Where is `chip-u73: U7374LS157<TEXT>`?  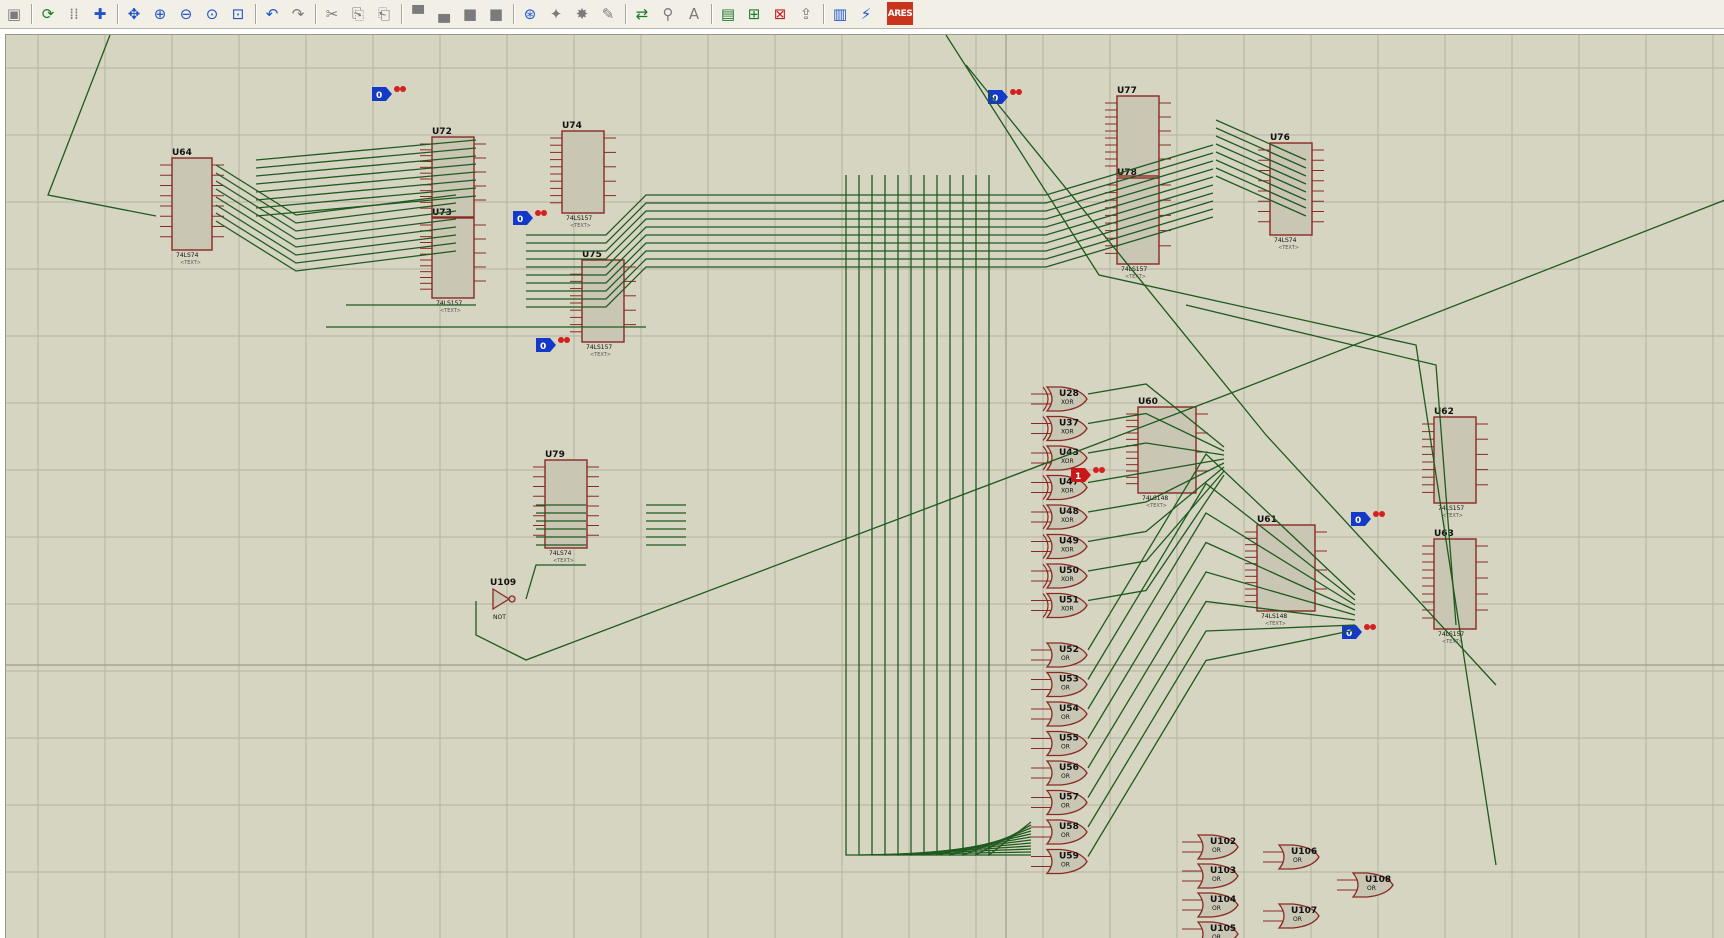
chip-u73: U7374LS157<TEXT> is located at coordinates (453, 261).